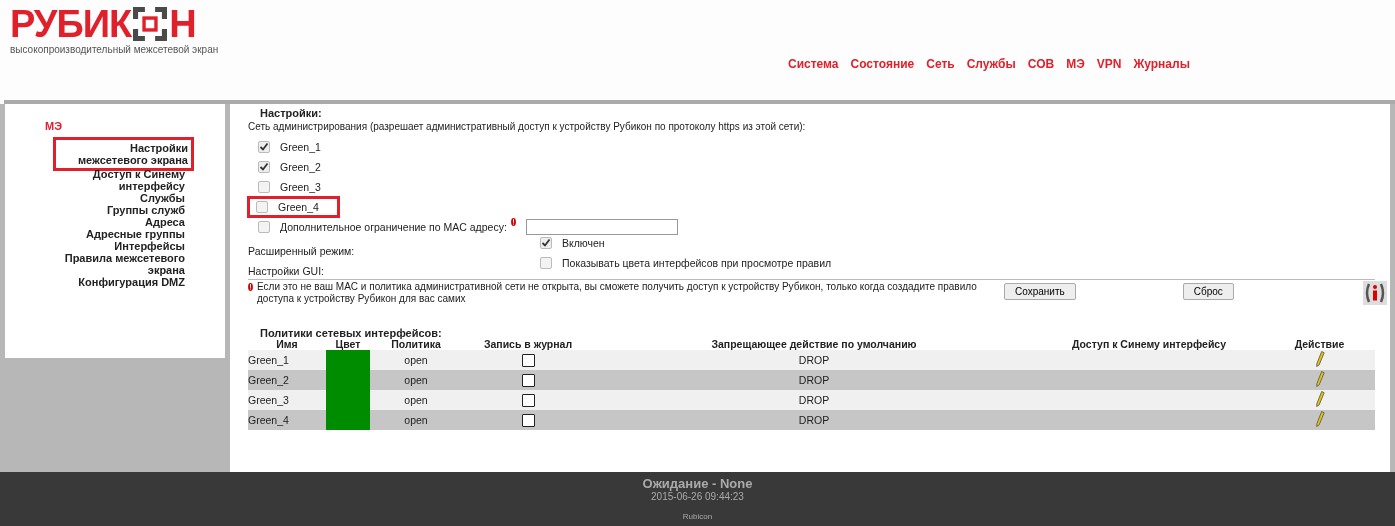 Image resolution: width=1395 pixels, height=526 pixels. What do you see at coordinates (115, 210) in the screenshot?
I see `sidebar-item: Группы служб` at bounding box center [115, 210].